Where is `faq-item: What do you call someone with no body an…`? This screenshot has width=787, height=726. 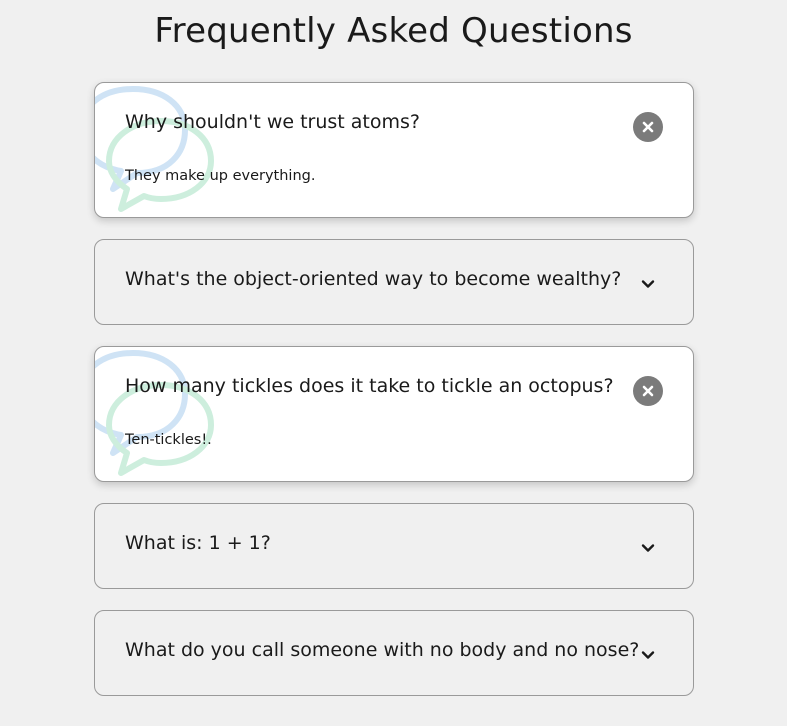
faq-item: What do you call someone with no body an… is located at coordinates (394, 653).